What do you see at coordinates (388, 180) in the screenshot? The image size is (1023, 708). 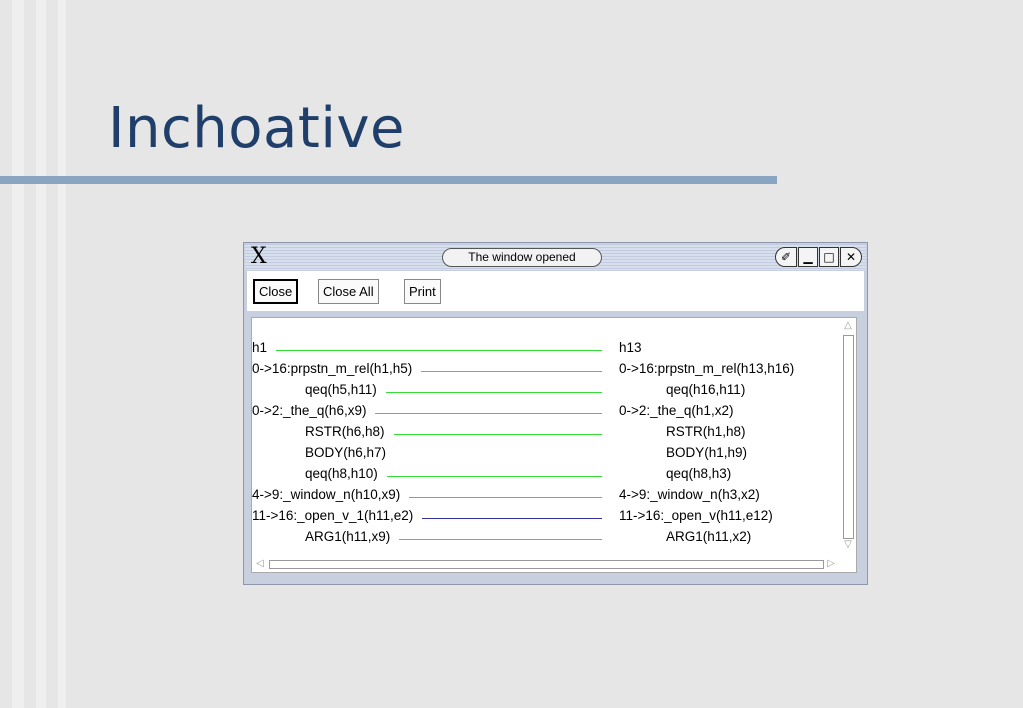 I see `title-rule` at bounding box center [388, 180].